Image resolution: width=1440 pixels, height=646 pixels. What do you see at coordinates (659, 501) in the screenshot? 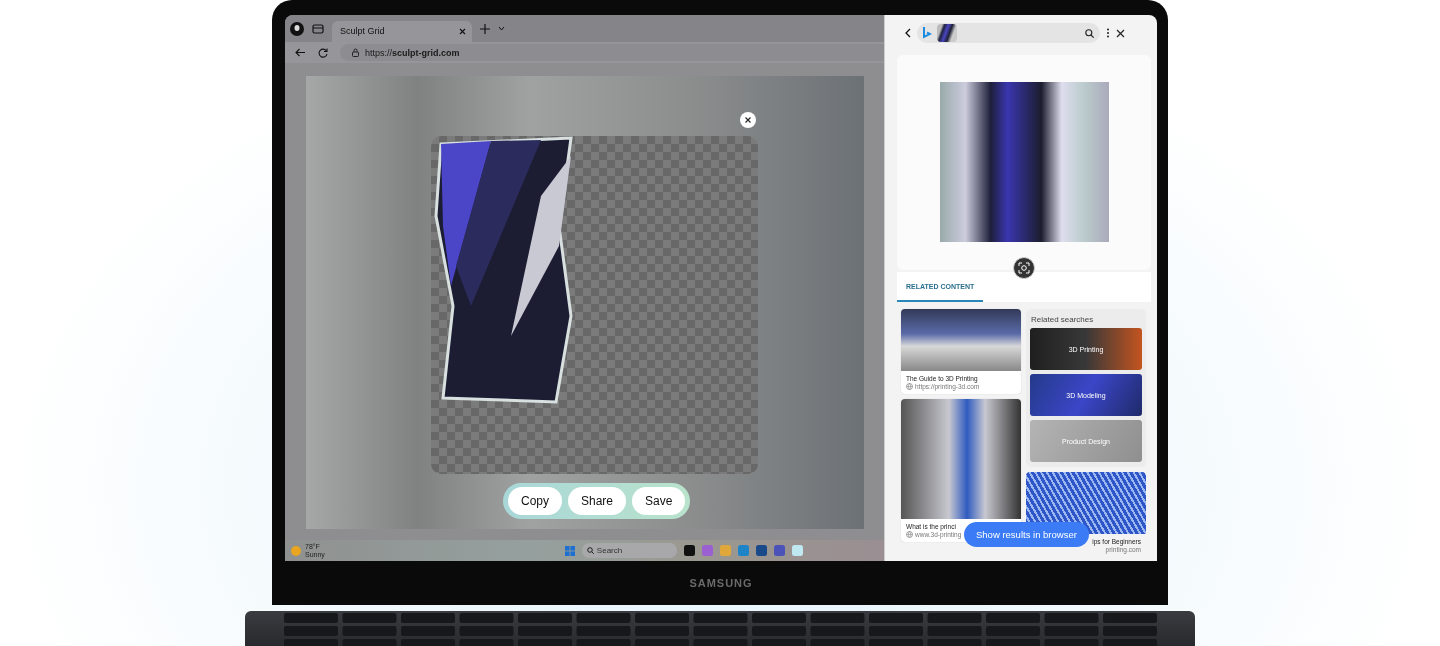
I see `action-button: Save` at bounding box center [659, 501].